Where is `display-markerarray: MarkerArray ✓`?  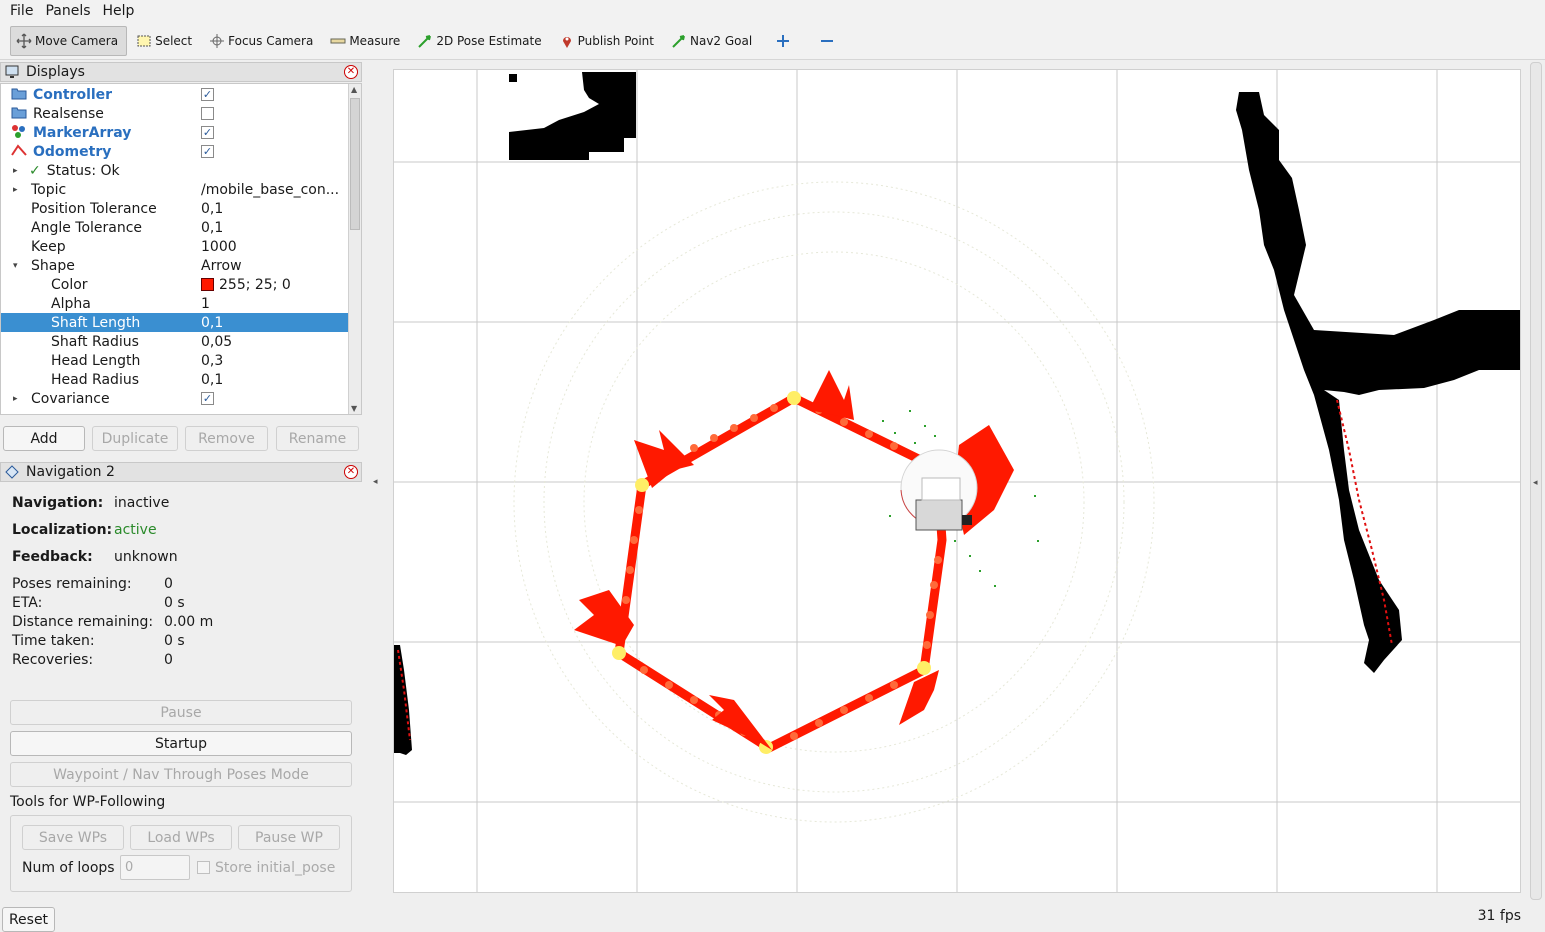 display-markerarray: MarkerArray ✓ is located at coordinates (174, 132).